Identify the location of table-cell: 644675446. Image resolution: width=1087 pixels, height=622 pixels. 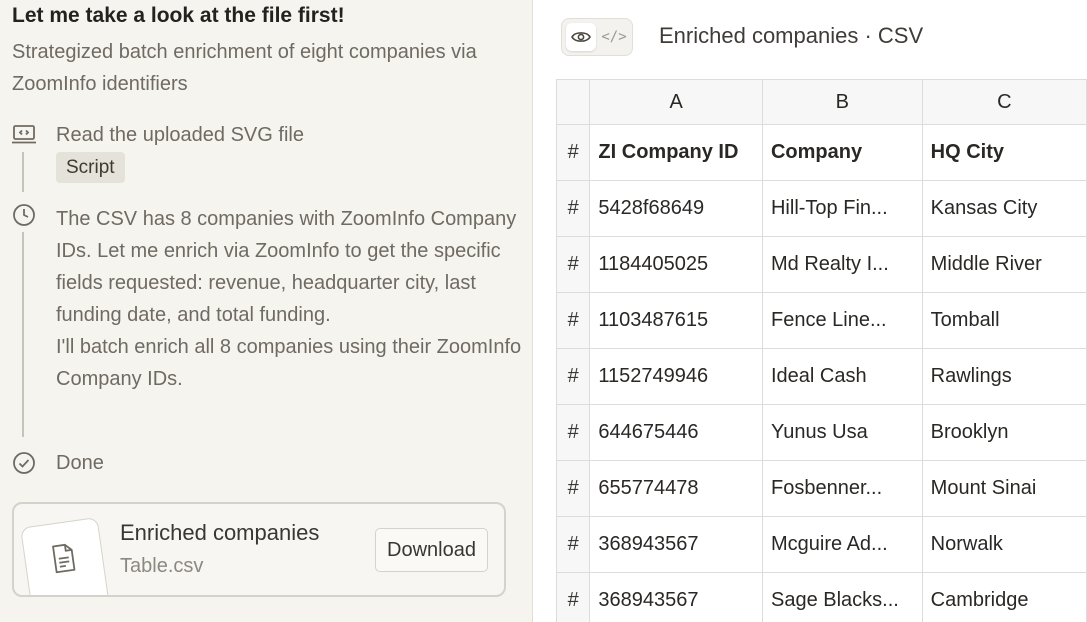
(676, 432).